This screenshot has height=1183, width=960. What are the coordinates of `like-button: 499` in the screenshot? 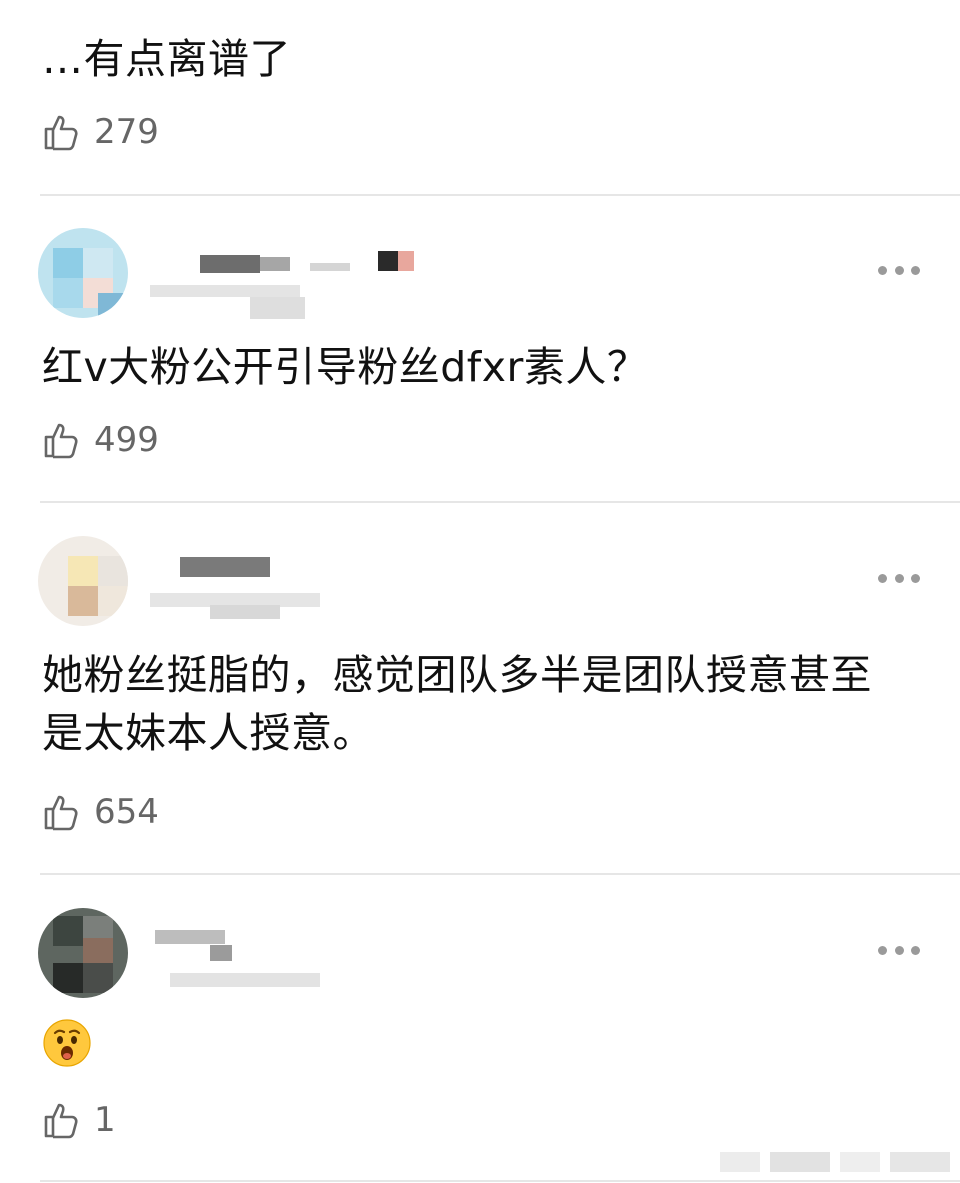 It's located at (100, 440).